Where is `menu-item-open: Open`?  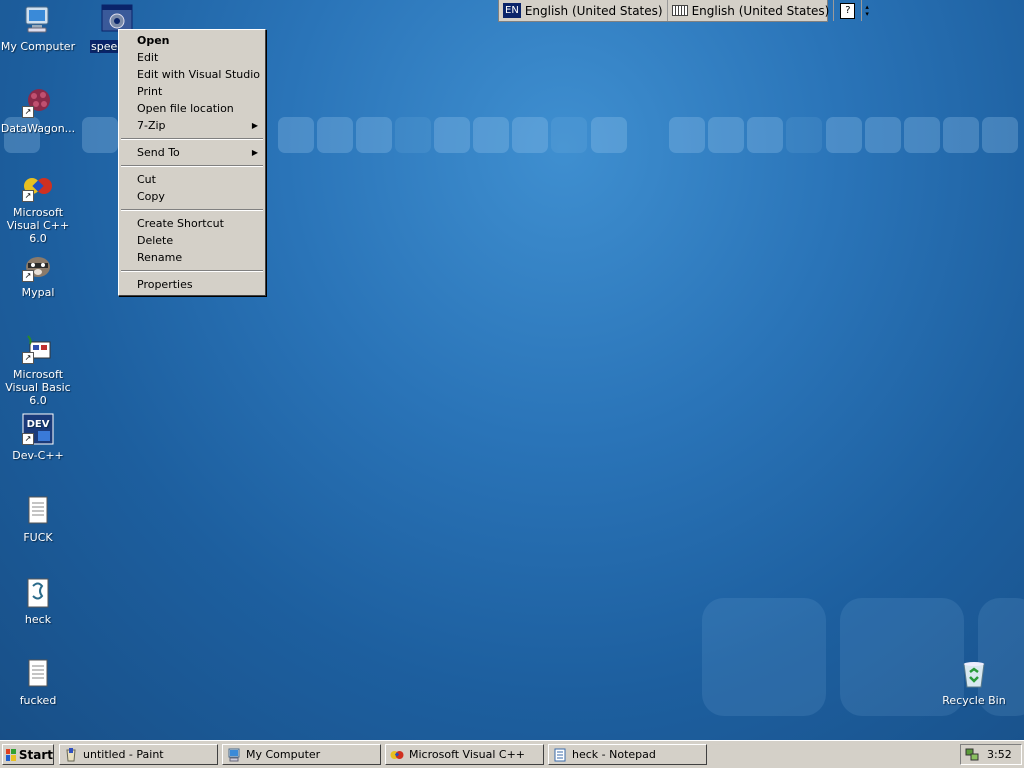 menu-item-open: Open is located at coordinates (192, 40).